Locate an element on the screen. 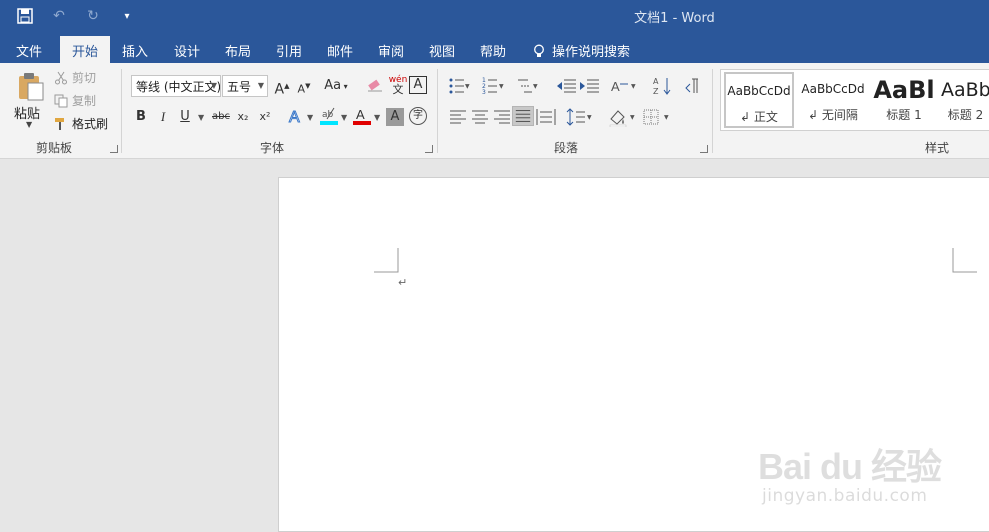 The height and width of the screenshot is (532, 989). ribbon-tabs: 文件 开始 插入 设计 布局 引用 邮件 审阅 视图 帮助 操作说明搜索 is located at coordinates (494, 48).